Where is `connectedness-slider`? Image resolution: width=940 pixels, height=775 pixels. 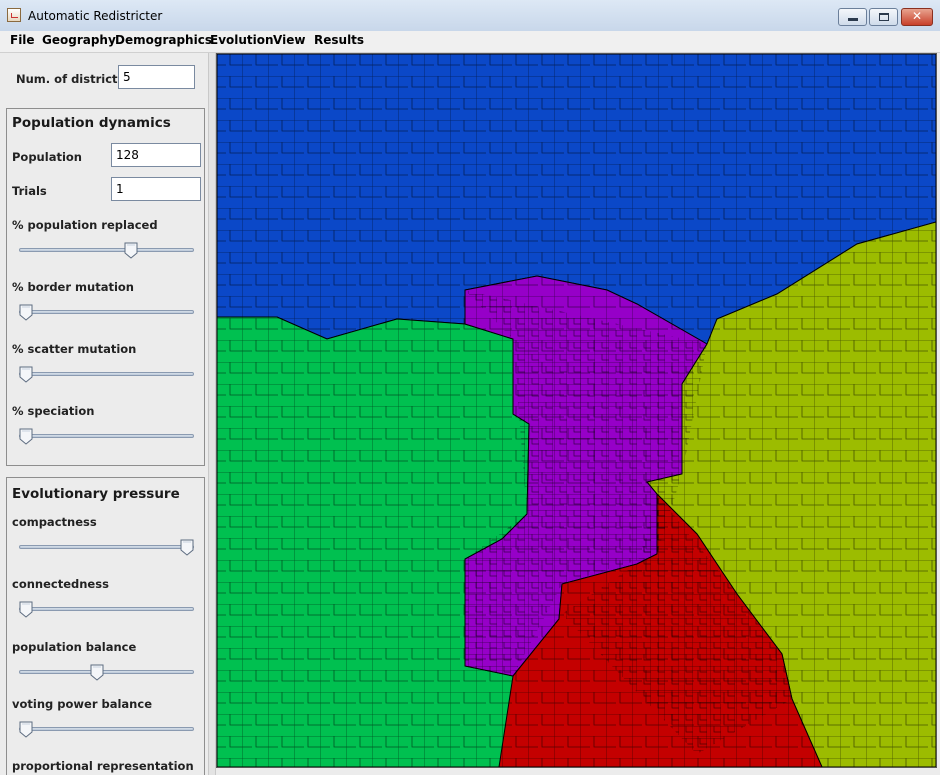 connectedness-slider is located at coordinates (106, 610).